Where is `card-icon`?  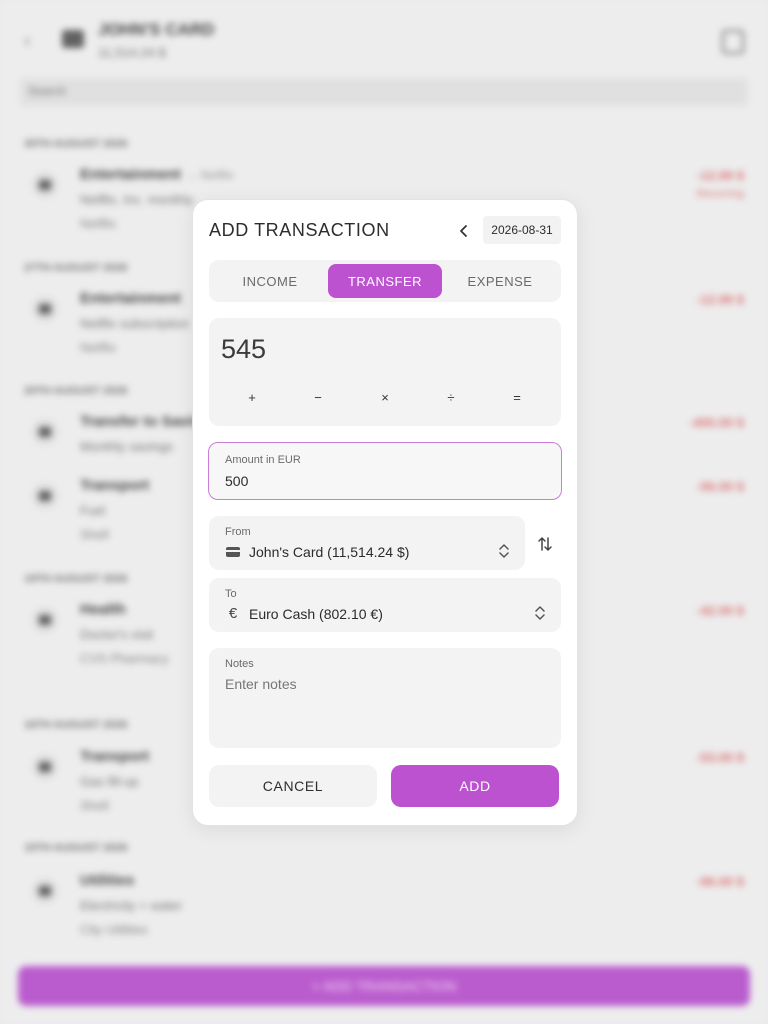 card-icon is located at coordinates (233, 552).